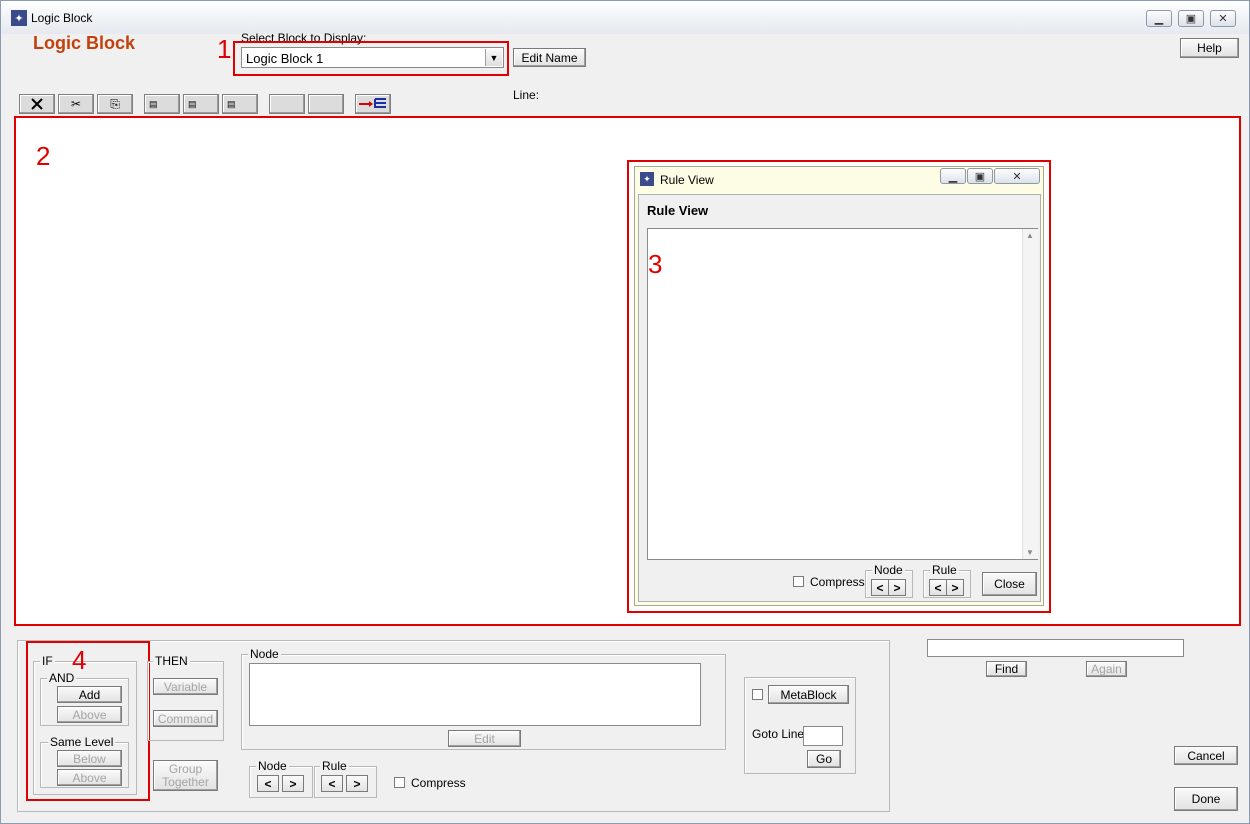 This screenshot has height=824, width=1250. What do you see at coordinates (372, 57) in the screenshot?
I see `block-select: Logic Block 1 ▼` at bounding box center [372, 57].